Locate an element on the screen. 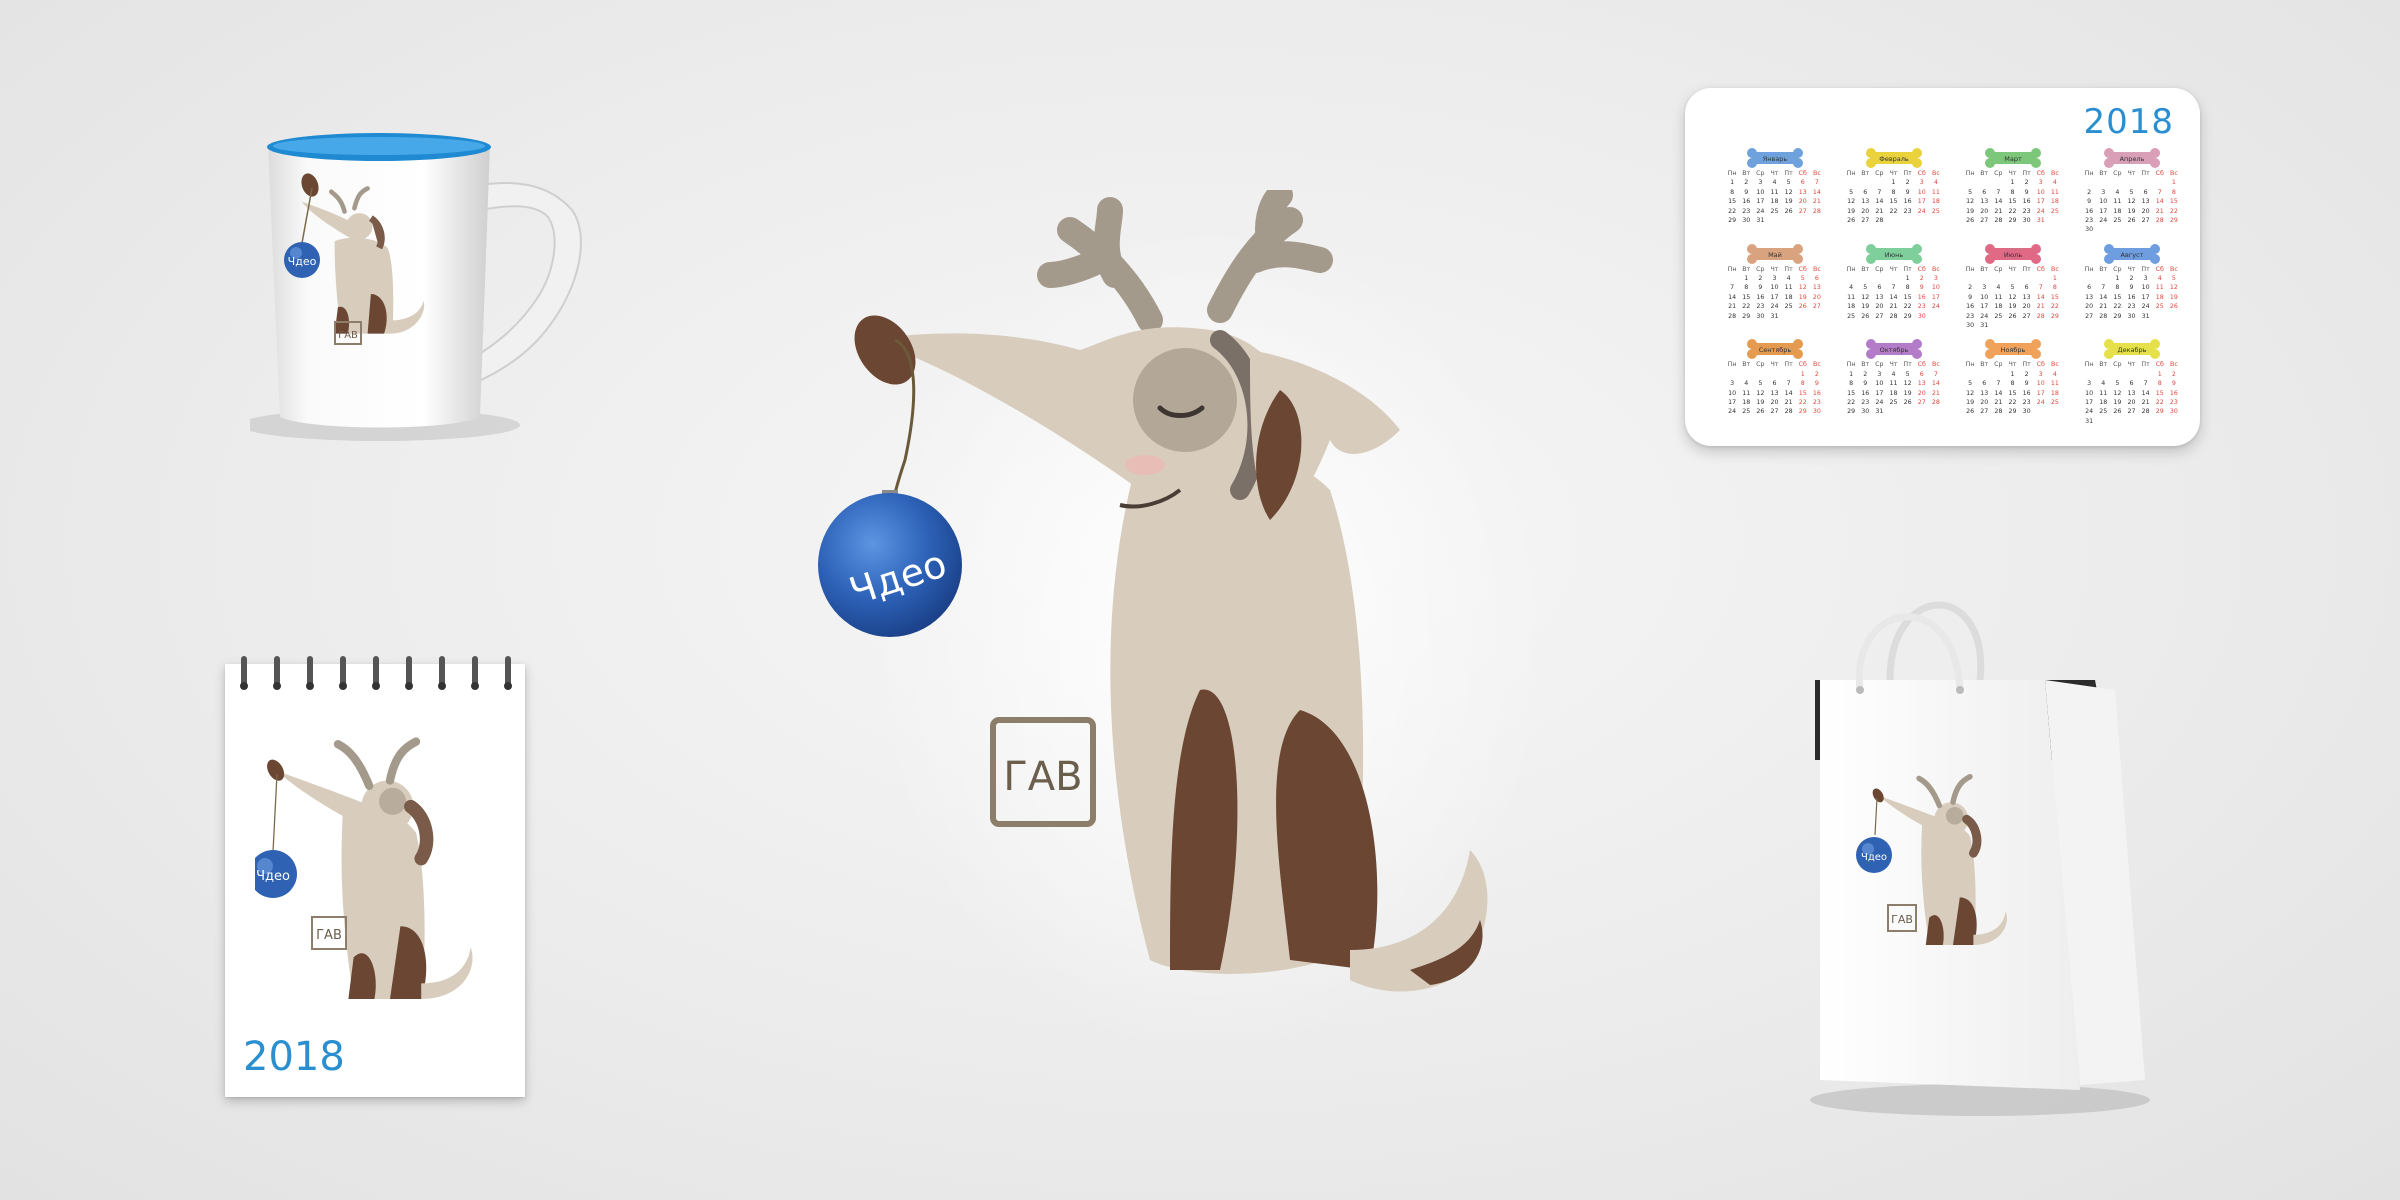 The width and height of the screenshot is (2400, 1200). spiral-ring is located at coordinates (475, 671).